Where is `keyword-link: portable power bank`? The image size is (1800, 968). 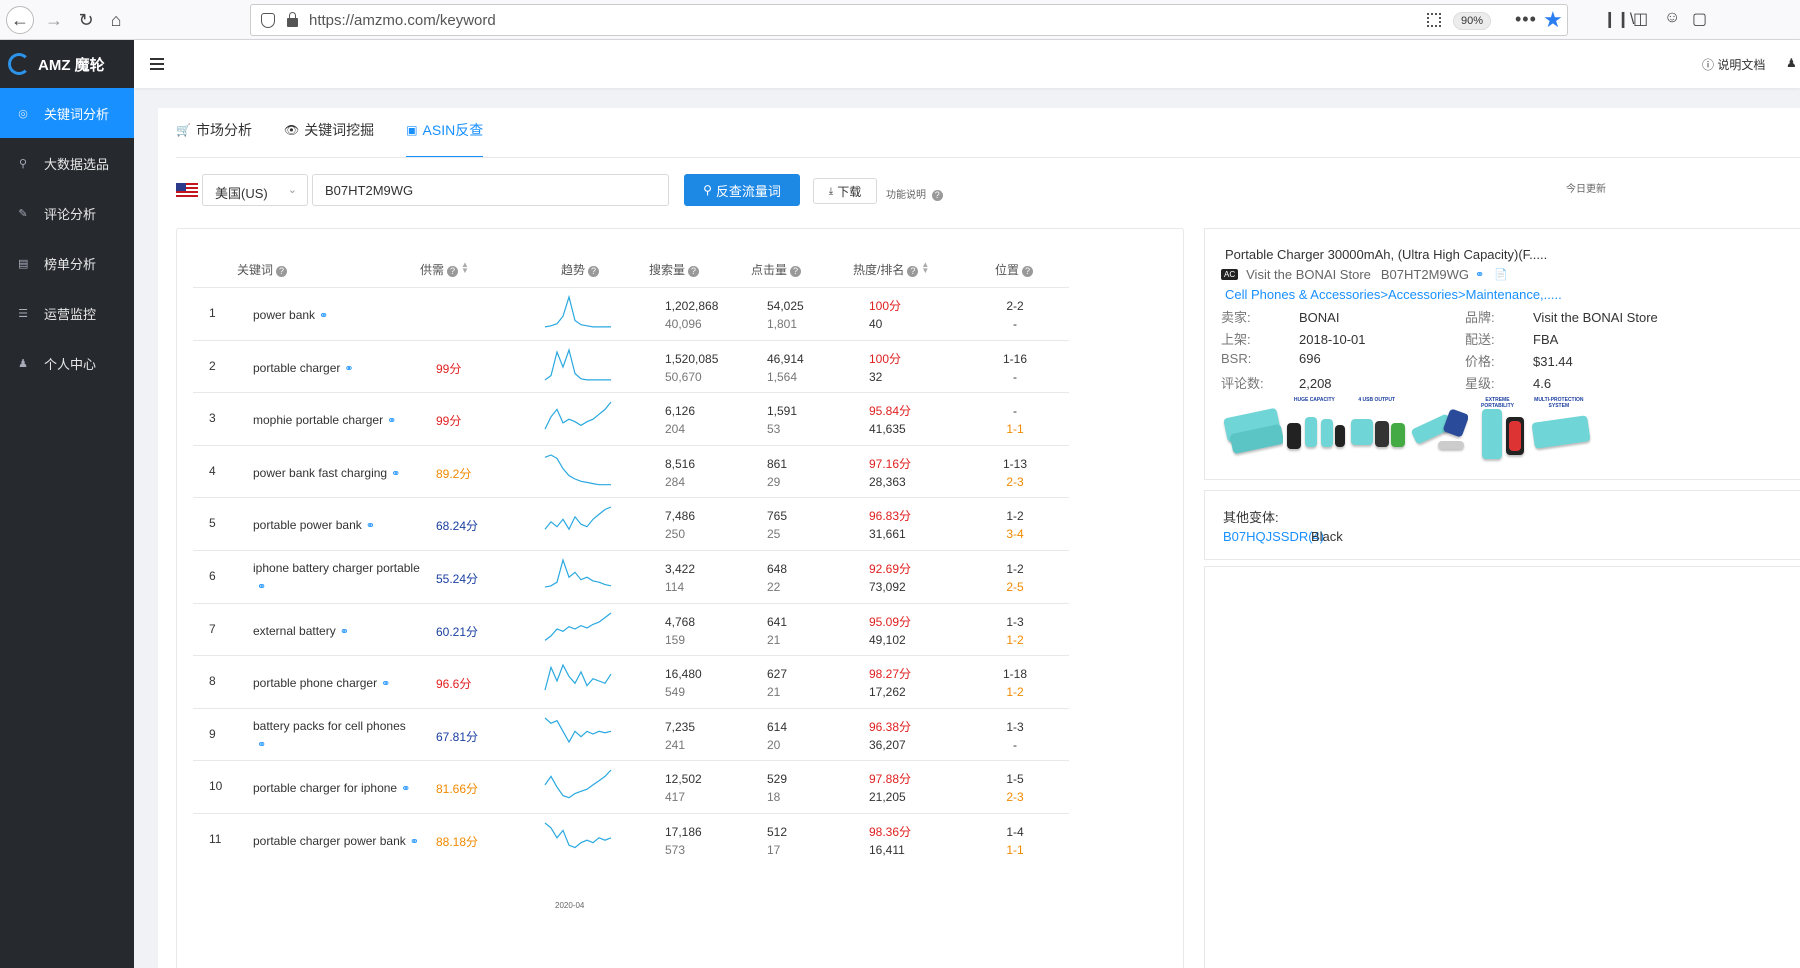 keyword-link: portable power bank is located at coordinates (307, 525).